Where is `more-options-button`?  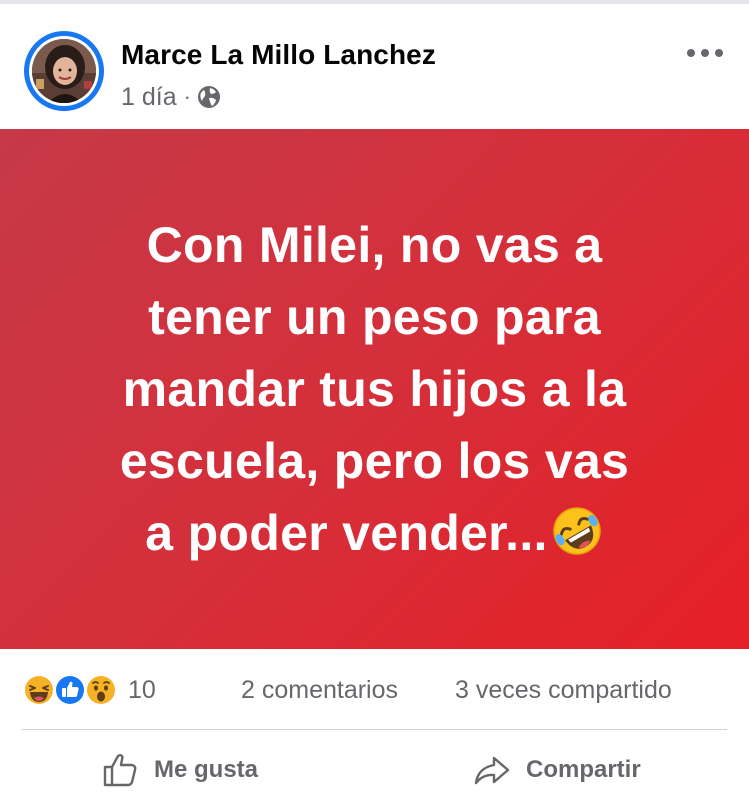 more-options-button is located at coordinates (705, 53).